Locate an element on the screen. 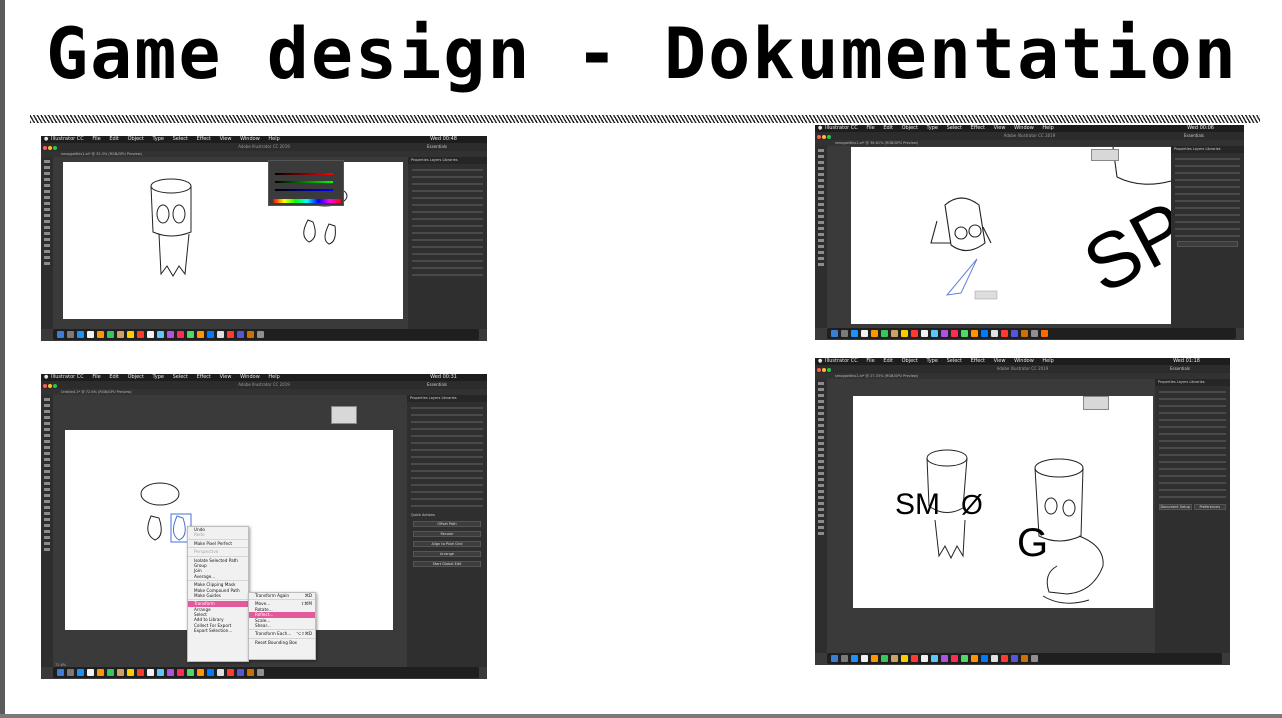 This screenshot has width=1282, height=718. recolor-button: Recolor is located at coordinates (447, 534).